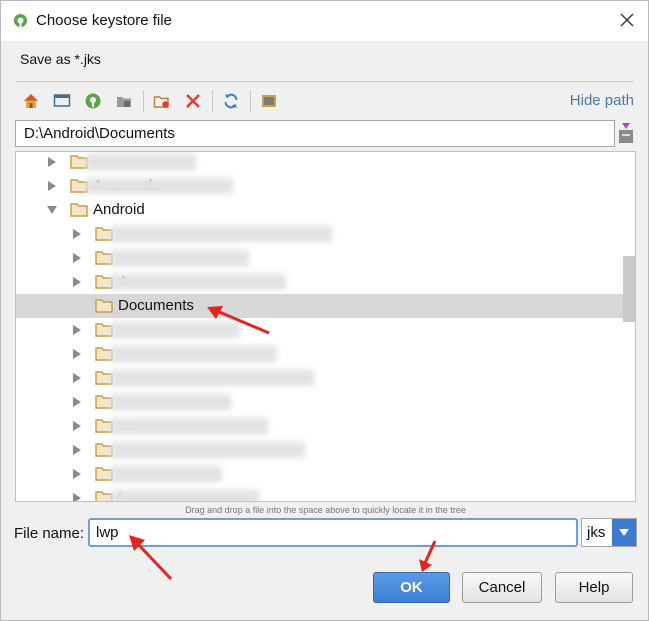 The image size is (649, 621). I want to click on toolbar, so click(153, 101).